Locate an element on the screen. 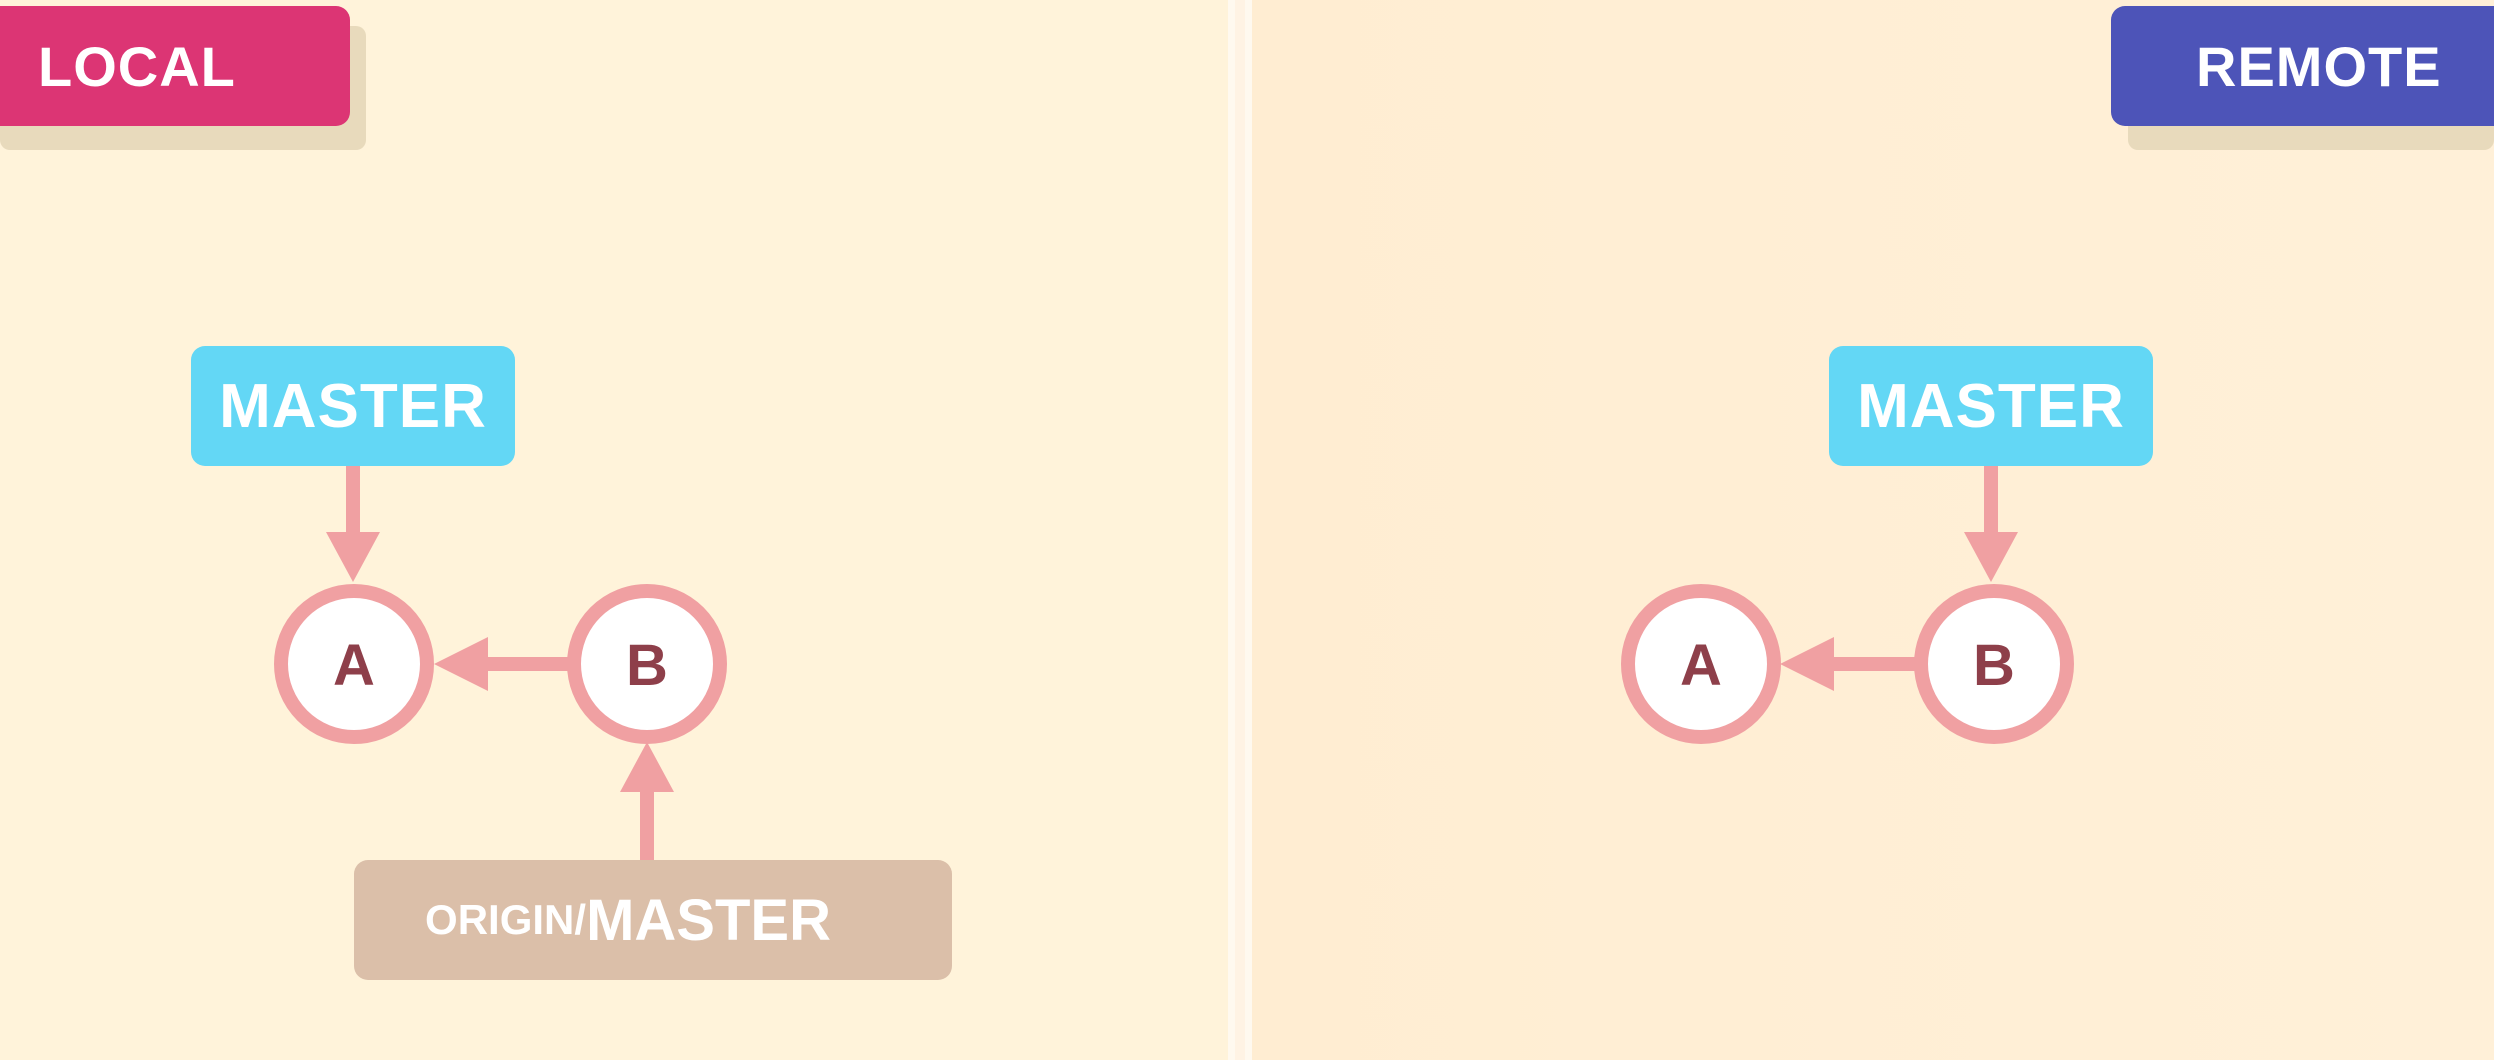 Image resolution: width=2494 pixels, height=1060 pixels. remote-commit-b-label: B is located at coordinates (1994, 665).